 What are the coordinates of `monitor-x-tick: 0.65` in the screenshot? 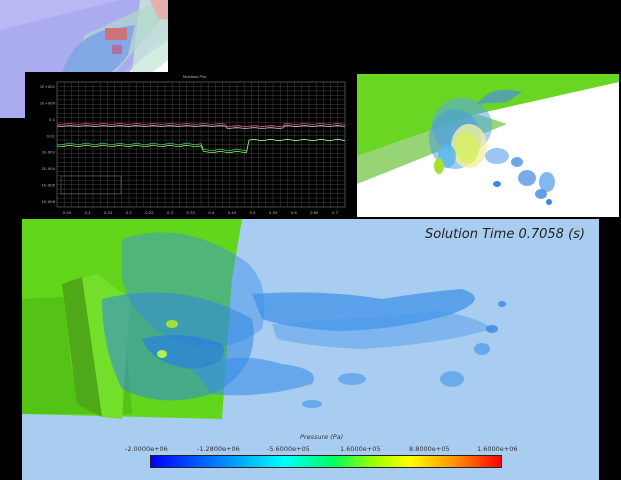 It's located at (314, 212).